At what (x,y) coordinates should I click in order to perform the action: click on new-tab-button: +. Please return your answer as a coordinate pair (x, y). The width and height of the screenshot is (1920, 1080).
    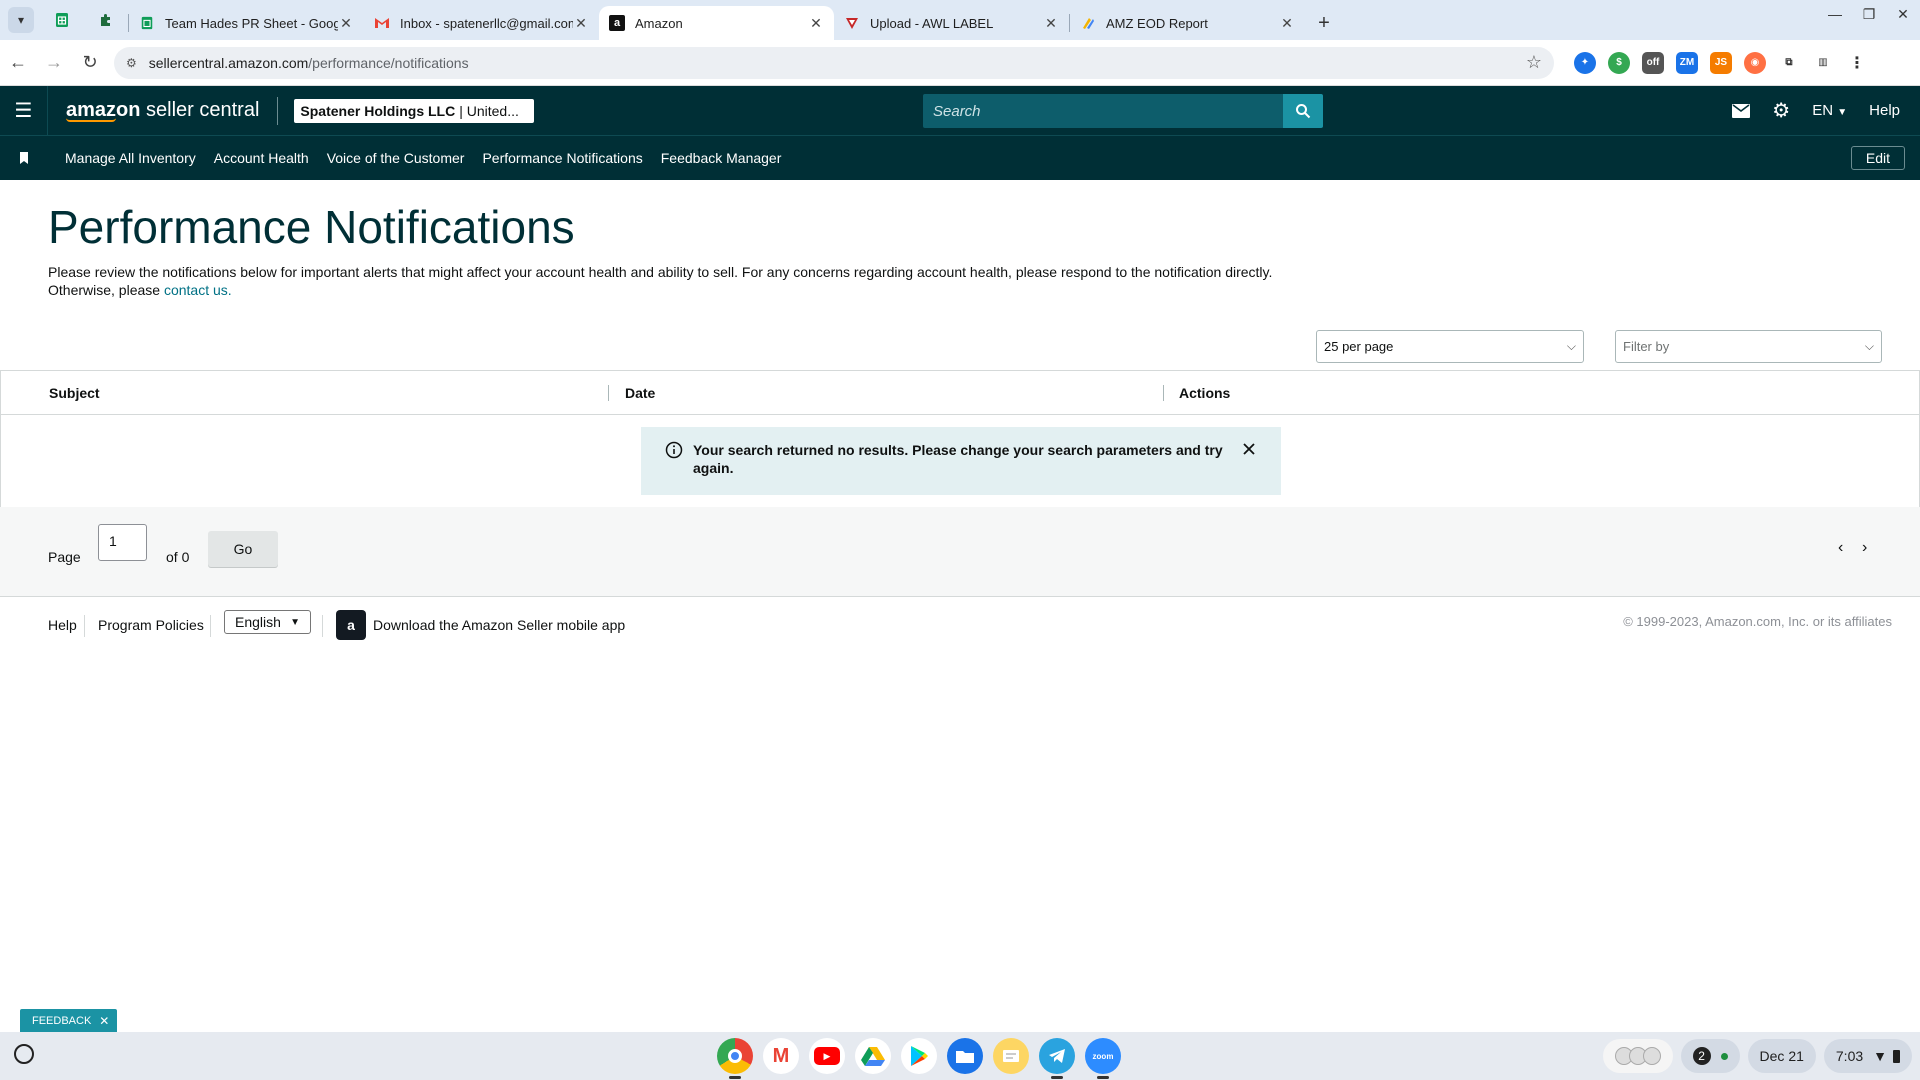
    Looking at the image, I should click on (1324, 23).